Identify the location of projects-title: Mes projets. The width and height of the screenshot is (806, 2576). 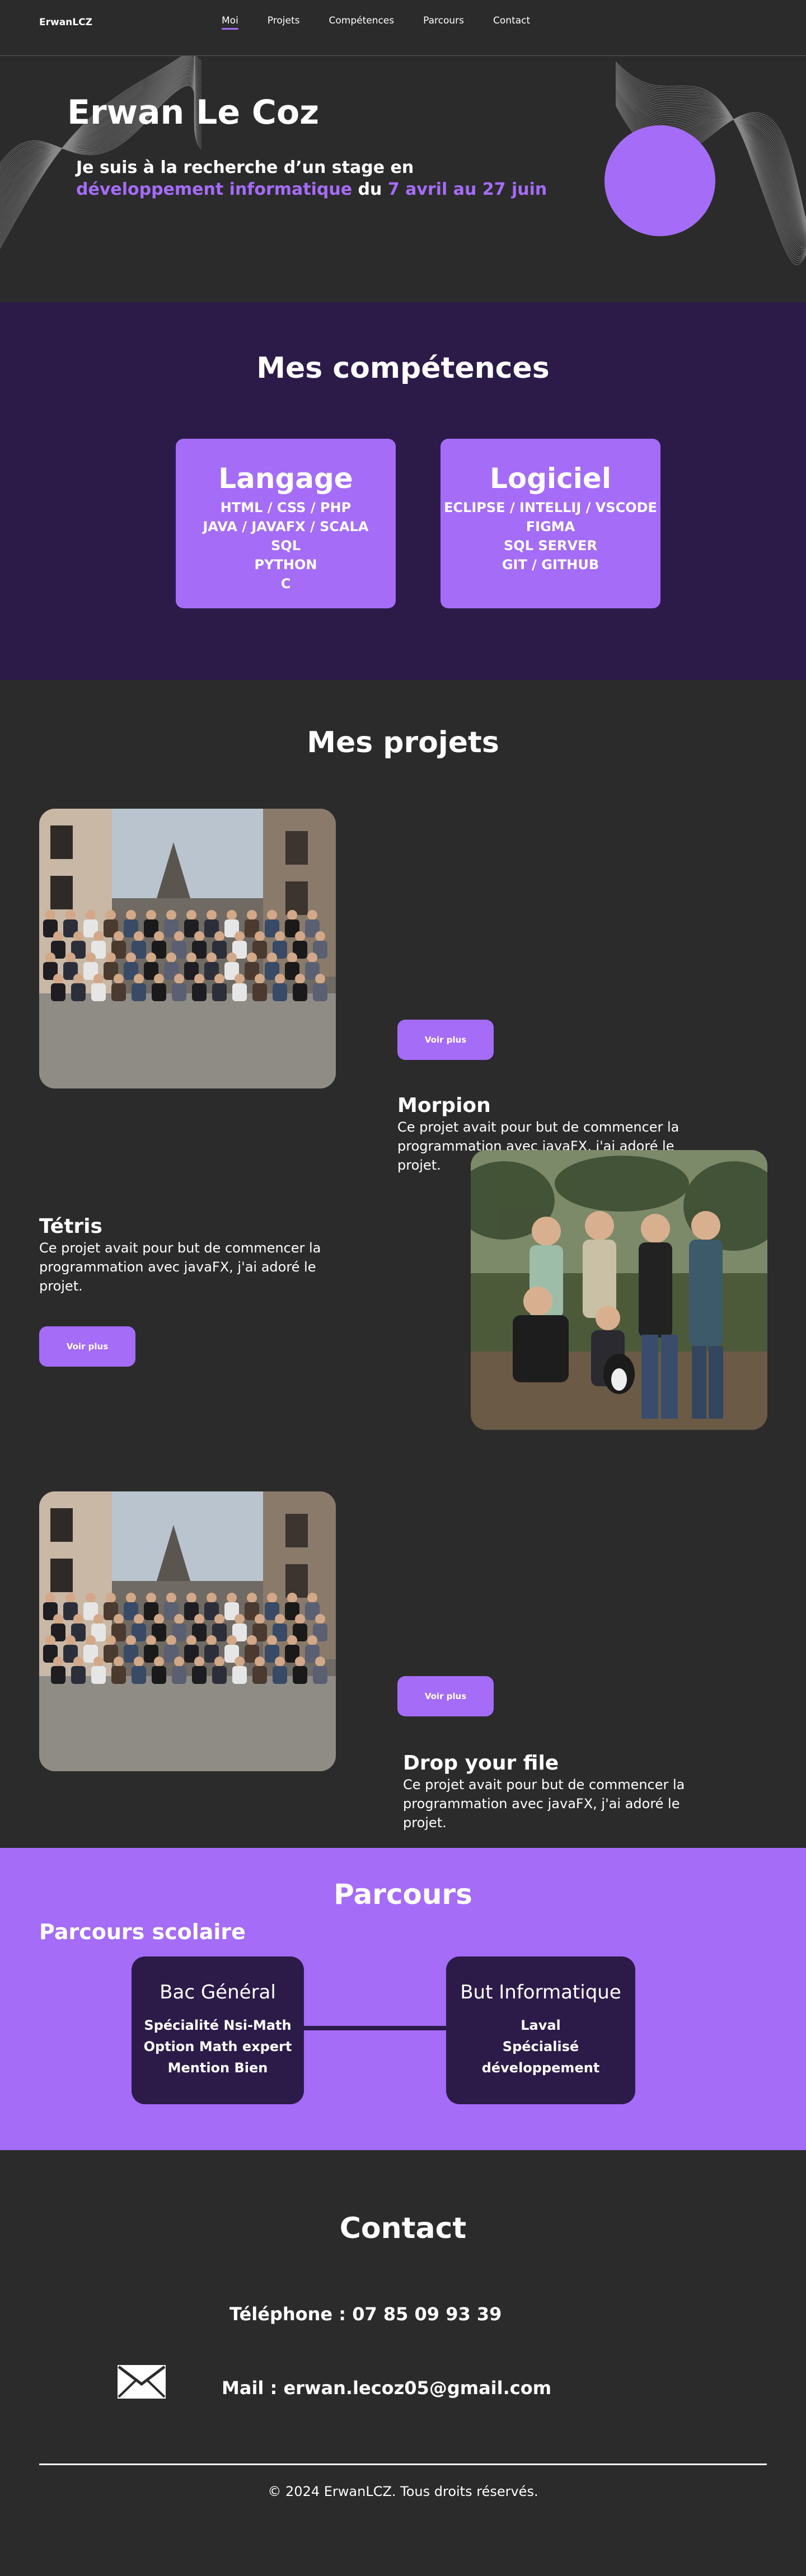
(403, 742).